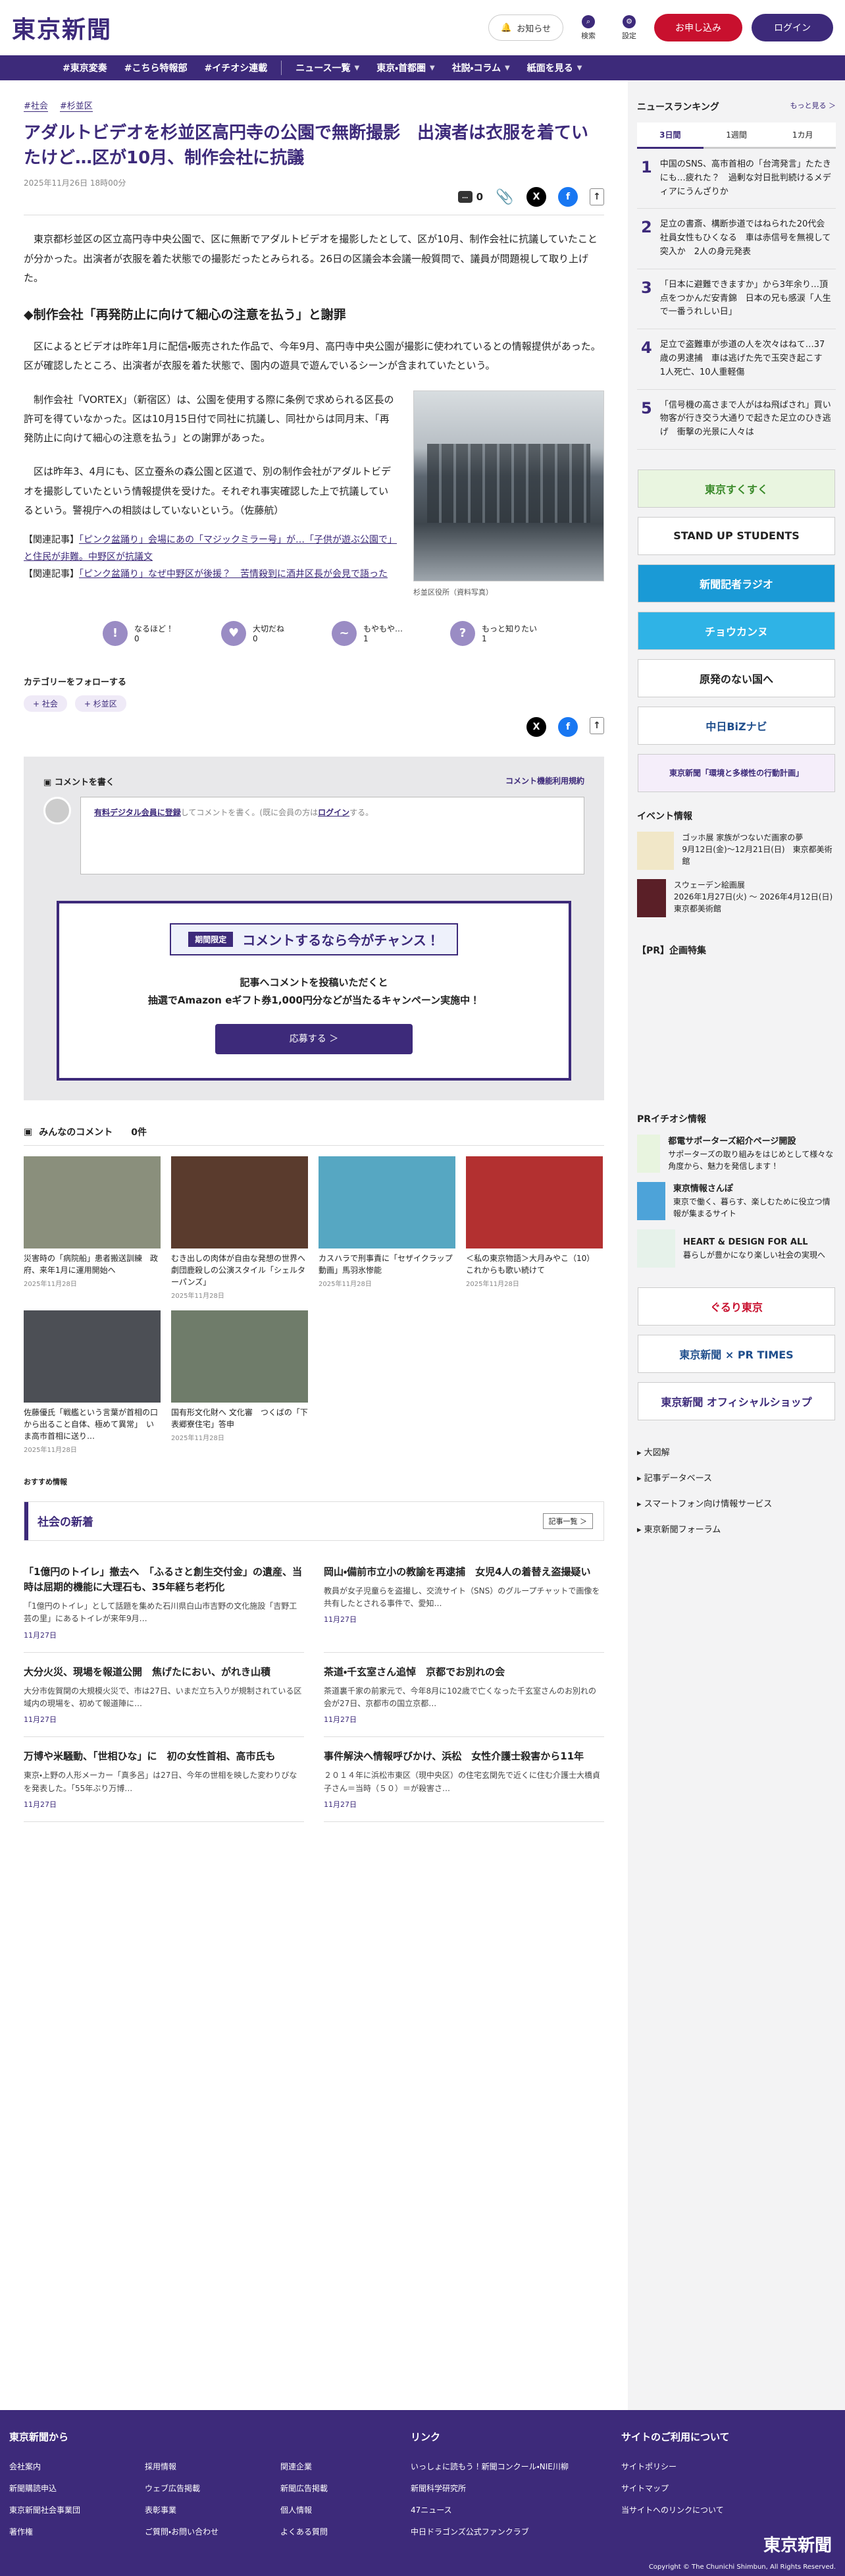  What do you see at coordinates (464, 1757) in the screenshot?
I see `news-headline: 事件解決へ情報呼びかけ、浜松 女性介護士殺害から11年` at bounding box center [464, 1757].